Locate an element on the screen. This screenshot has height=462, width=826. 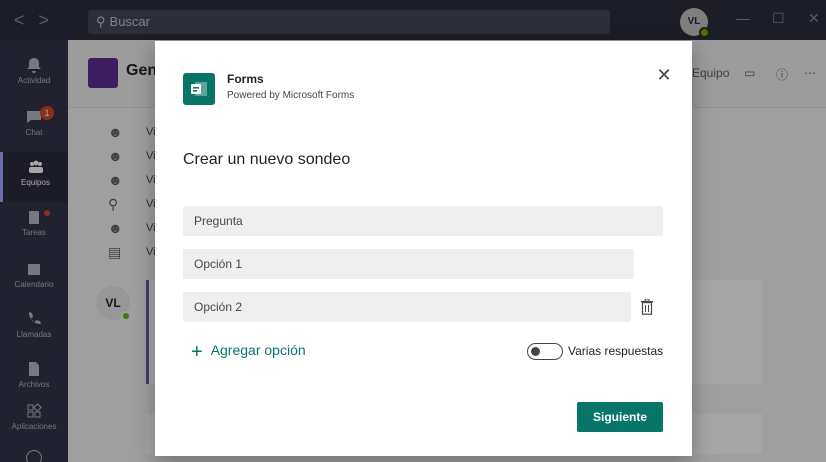
app-name: Forms is located at coordinates (245, 79).